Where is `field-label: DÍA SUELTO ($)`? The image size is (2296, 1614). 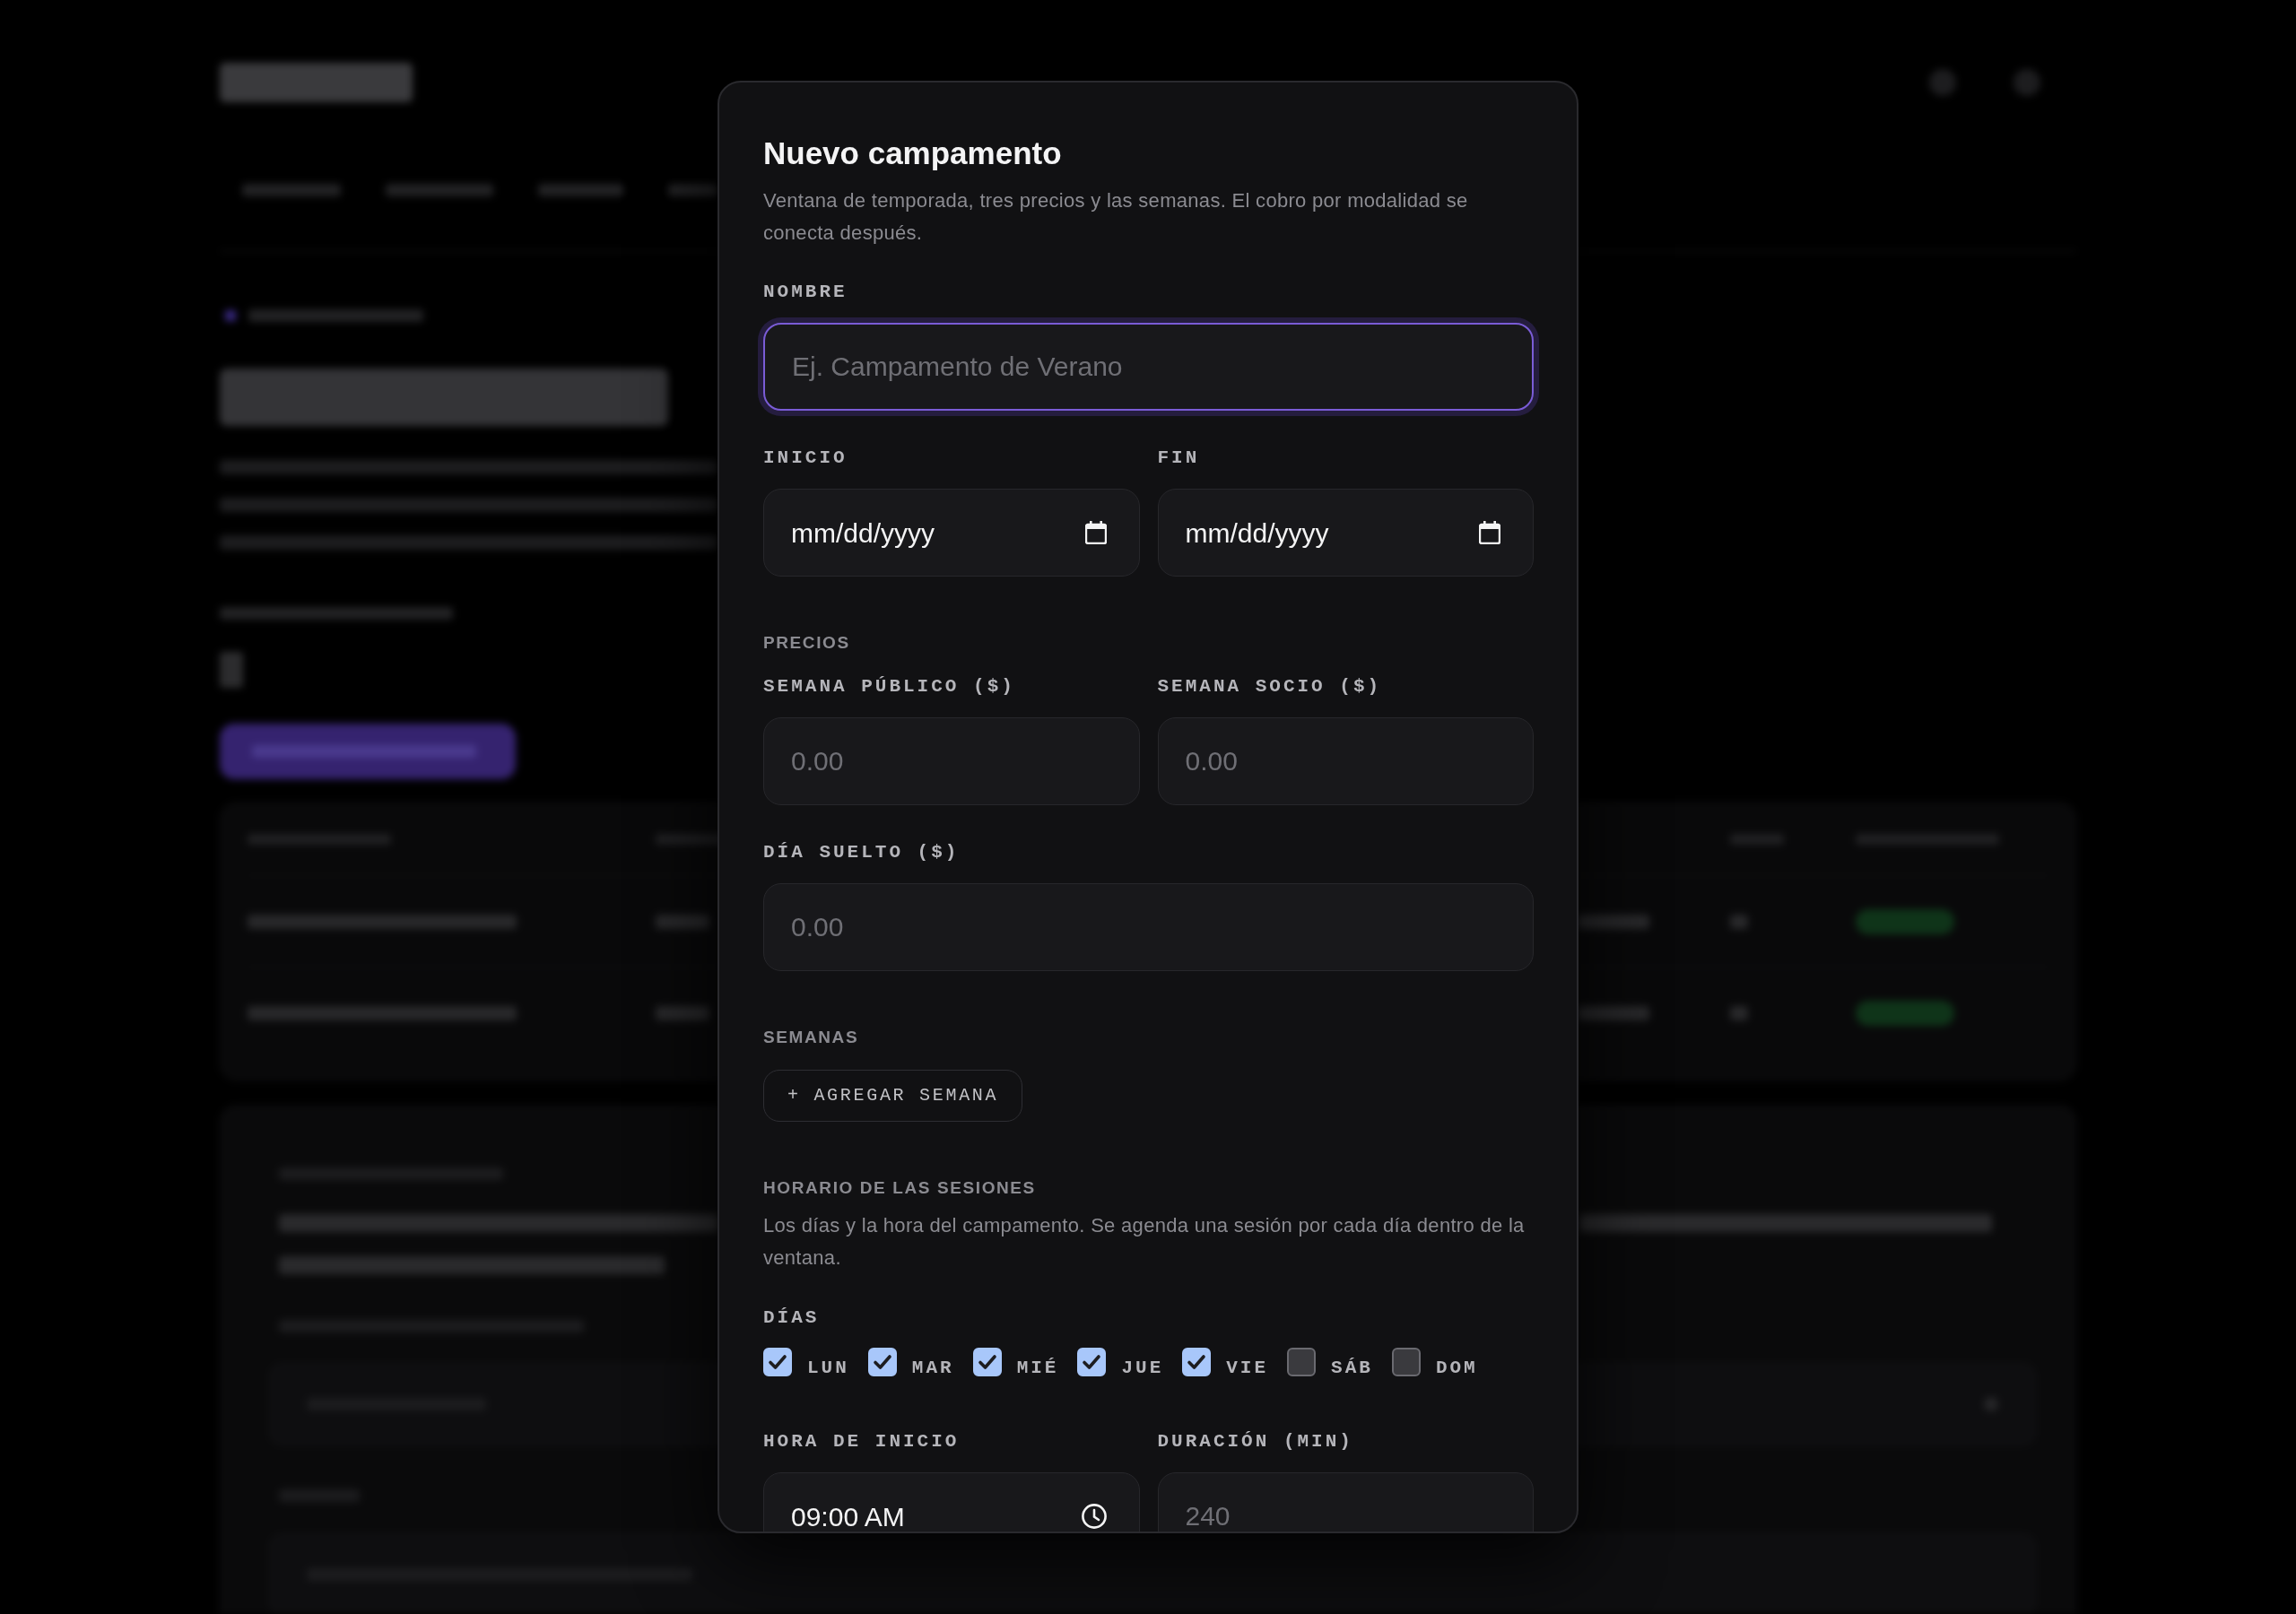
field-label: DÍA SUELTO ($) is located at coordinates (862, 852).